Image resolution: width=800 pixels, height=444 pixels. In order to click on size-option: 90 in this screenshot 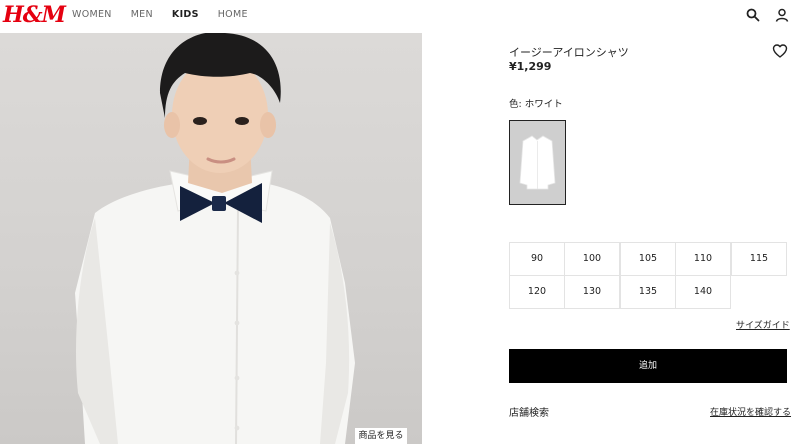, I will do `click(537, 259)`.